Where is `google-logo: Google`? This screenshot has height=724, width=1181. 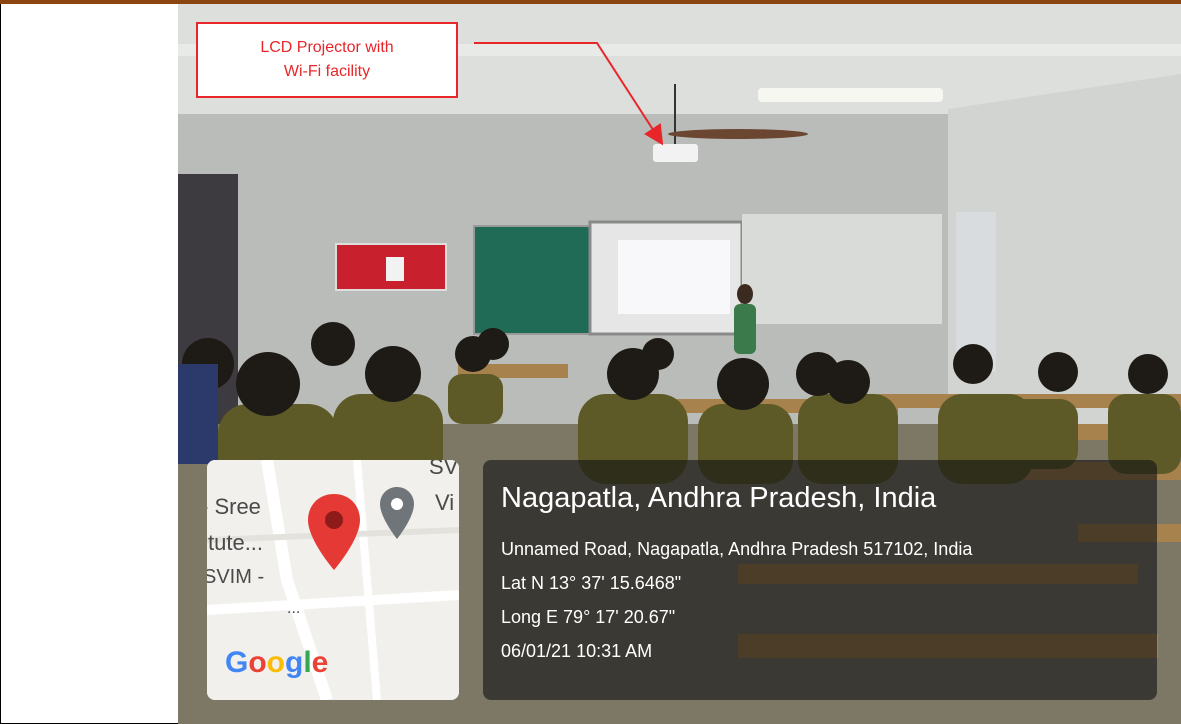 google-logo: Google is located at coordinates (277, 662).